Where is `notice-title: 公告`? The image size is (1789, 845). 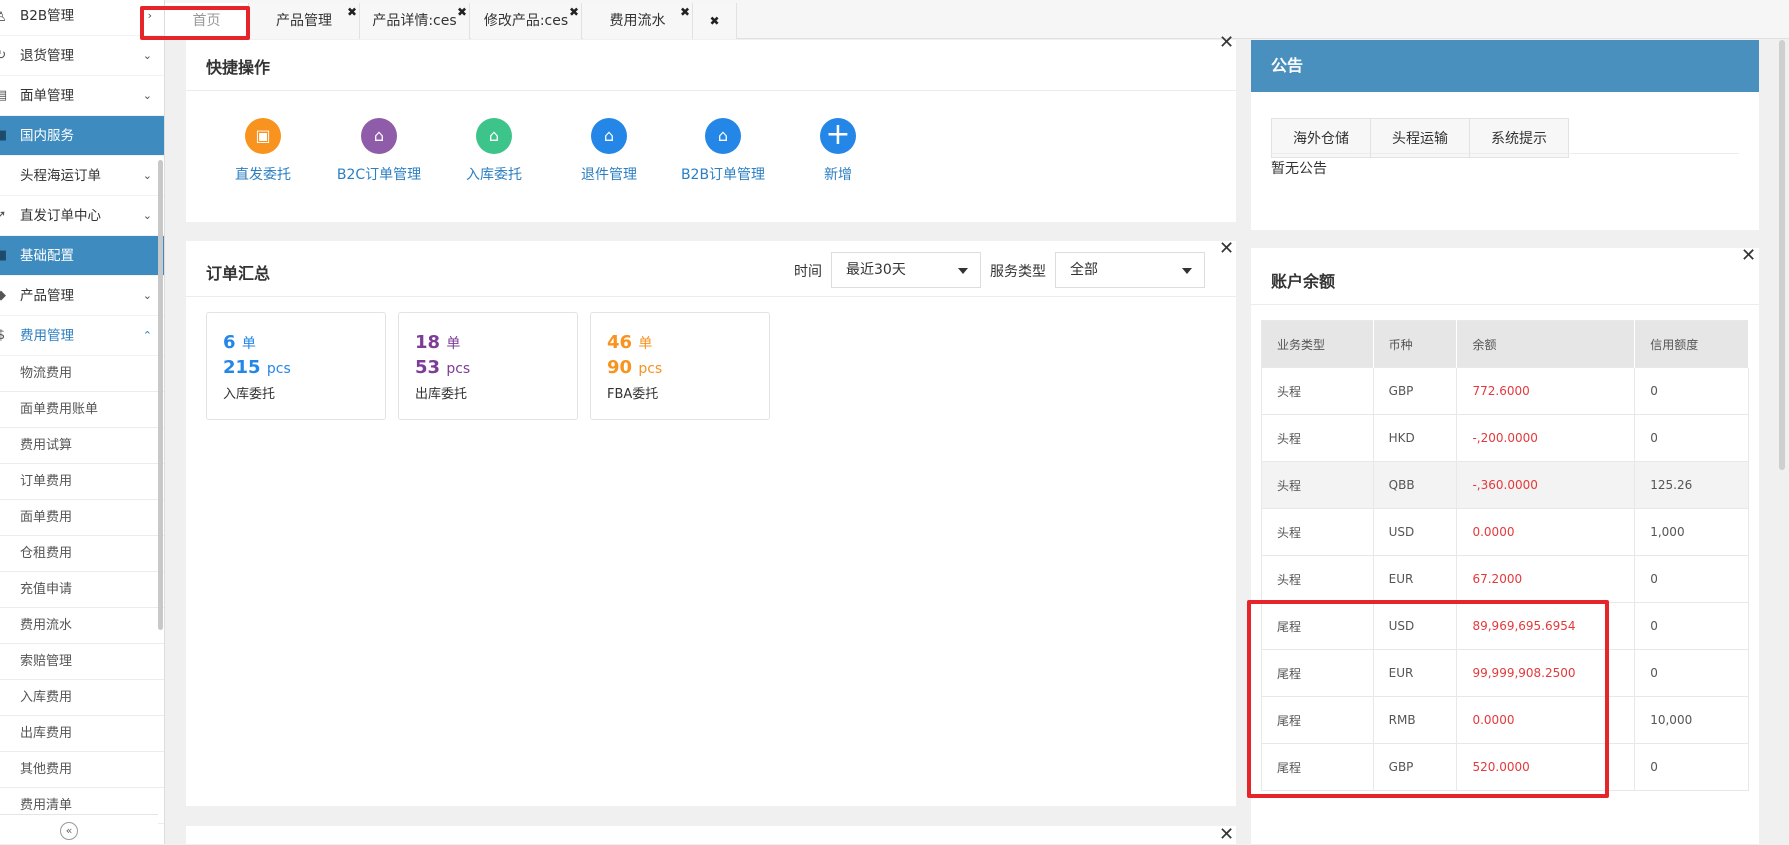 notice-title: 公告 is located at coordinates (1505, 66).